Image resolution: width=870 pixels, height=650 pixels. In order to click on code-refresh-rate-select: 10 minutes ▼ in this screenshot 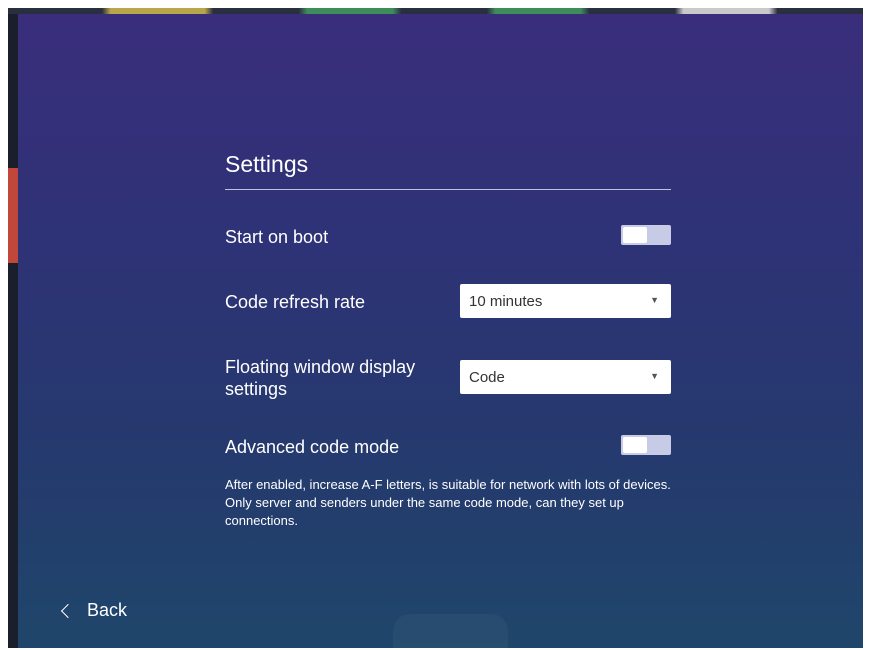, I will do `click(565, 301)`.